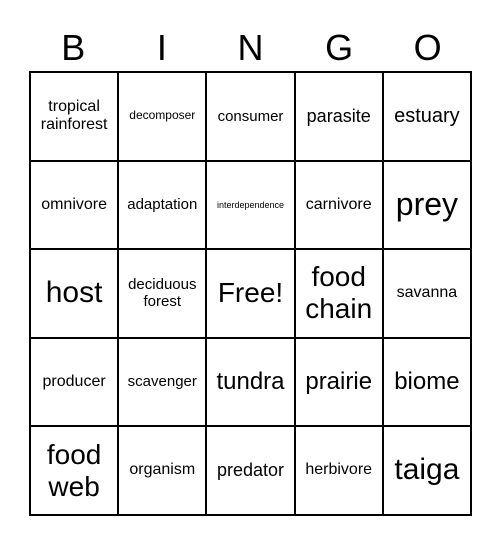  I want to click on bingo-cell: decomposer, so click(162, 116).